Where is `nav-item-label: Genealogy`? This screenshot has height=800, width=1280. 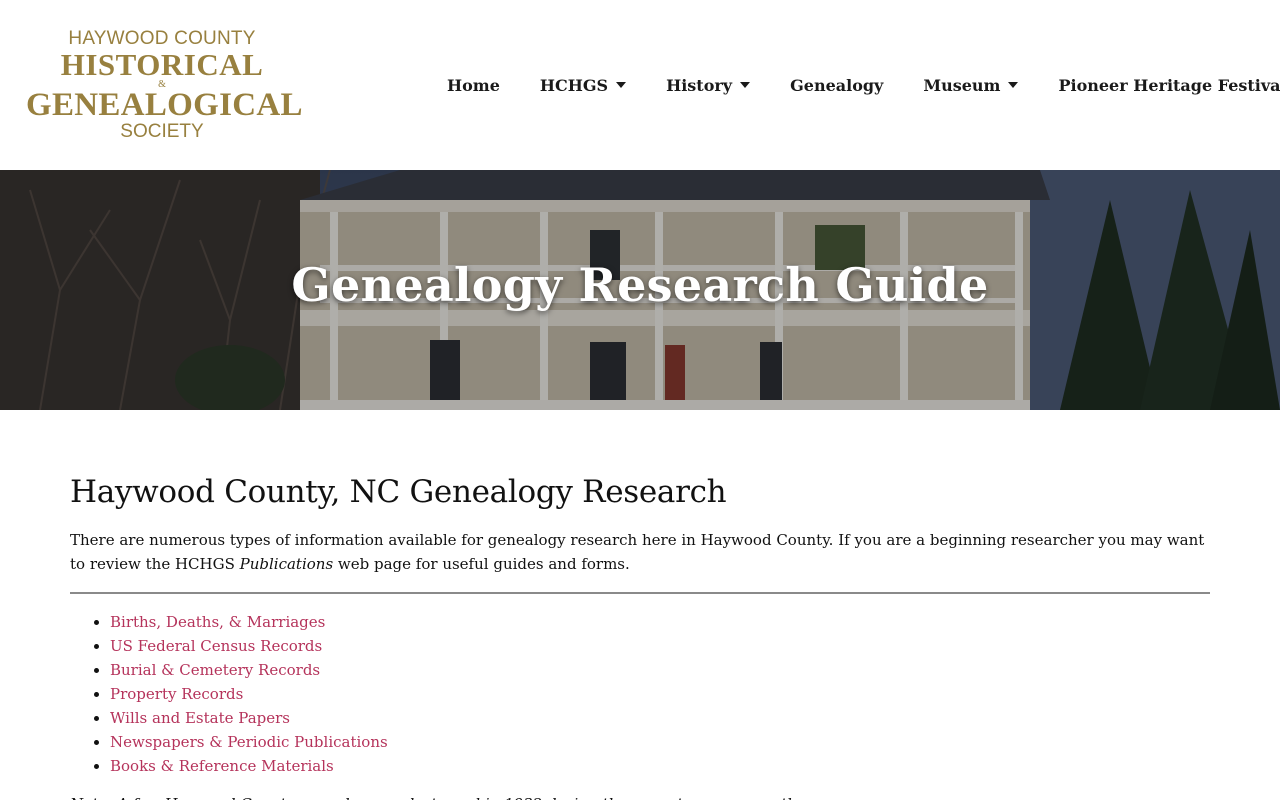 nav-item-label: Genealogy is located at coordinates (837, 85).